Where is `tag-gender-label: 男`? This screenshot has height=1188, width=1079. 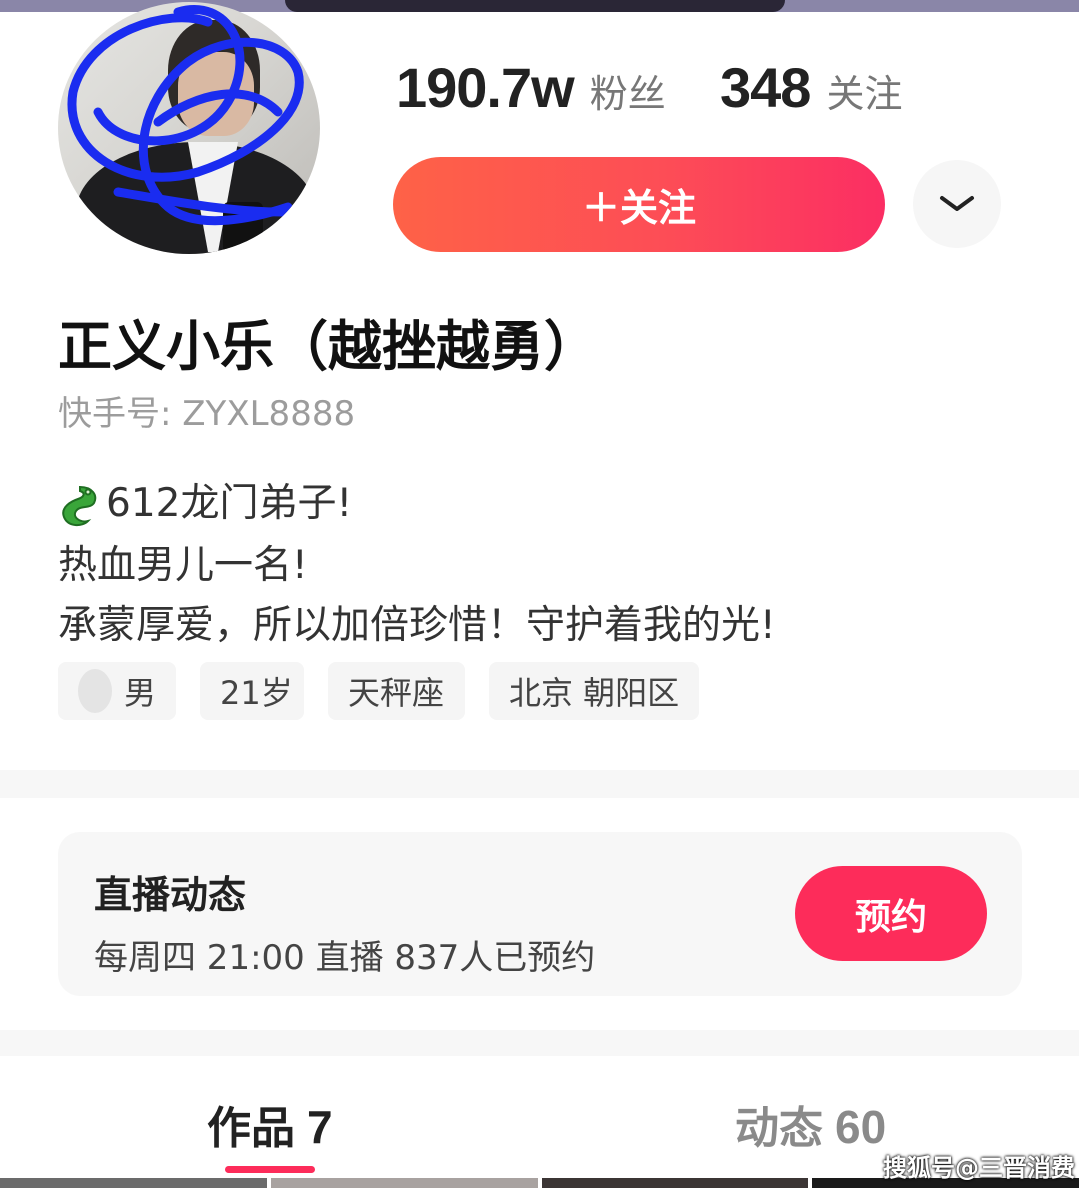 tag-gender-label: 男 is located at coordinates (139, 693).